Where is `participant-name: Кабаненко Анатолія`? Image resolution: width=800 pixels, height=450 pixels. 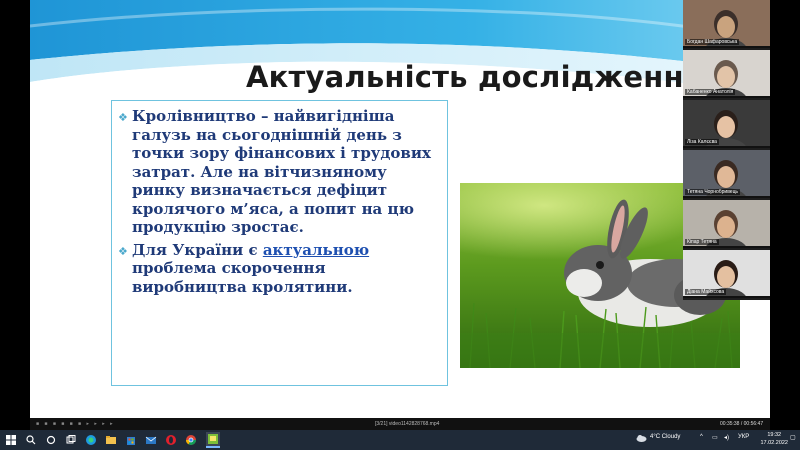
participant-name: Кабаненко Анатолія is located at coordinates (710, 92).